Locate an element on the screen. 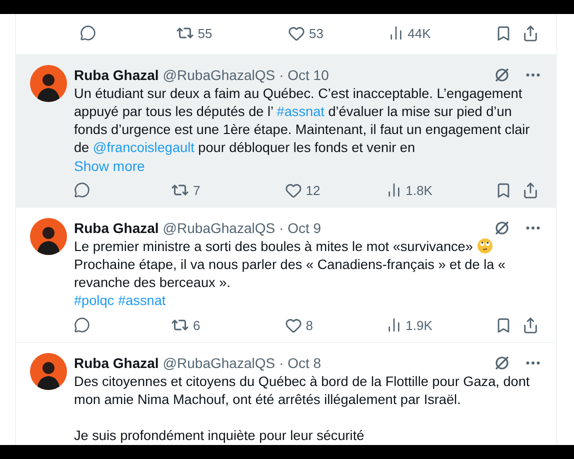 This screenshot has height=459, width=574. like-count: 12 is located at coordinates (313, 190).